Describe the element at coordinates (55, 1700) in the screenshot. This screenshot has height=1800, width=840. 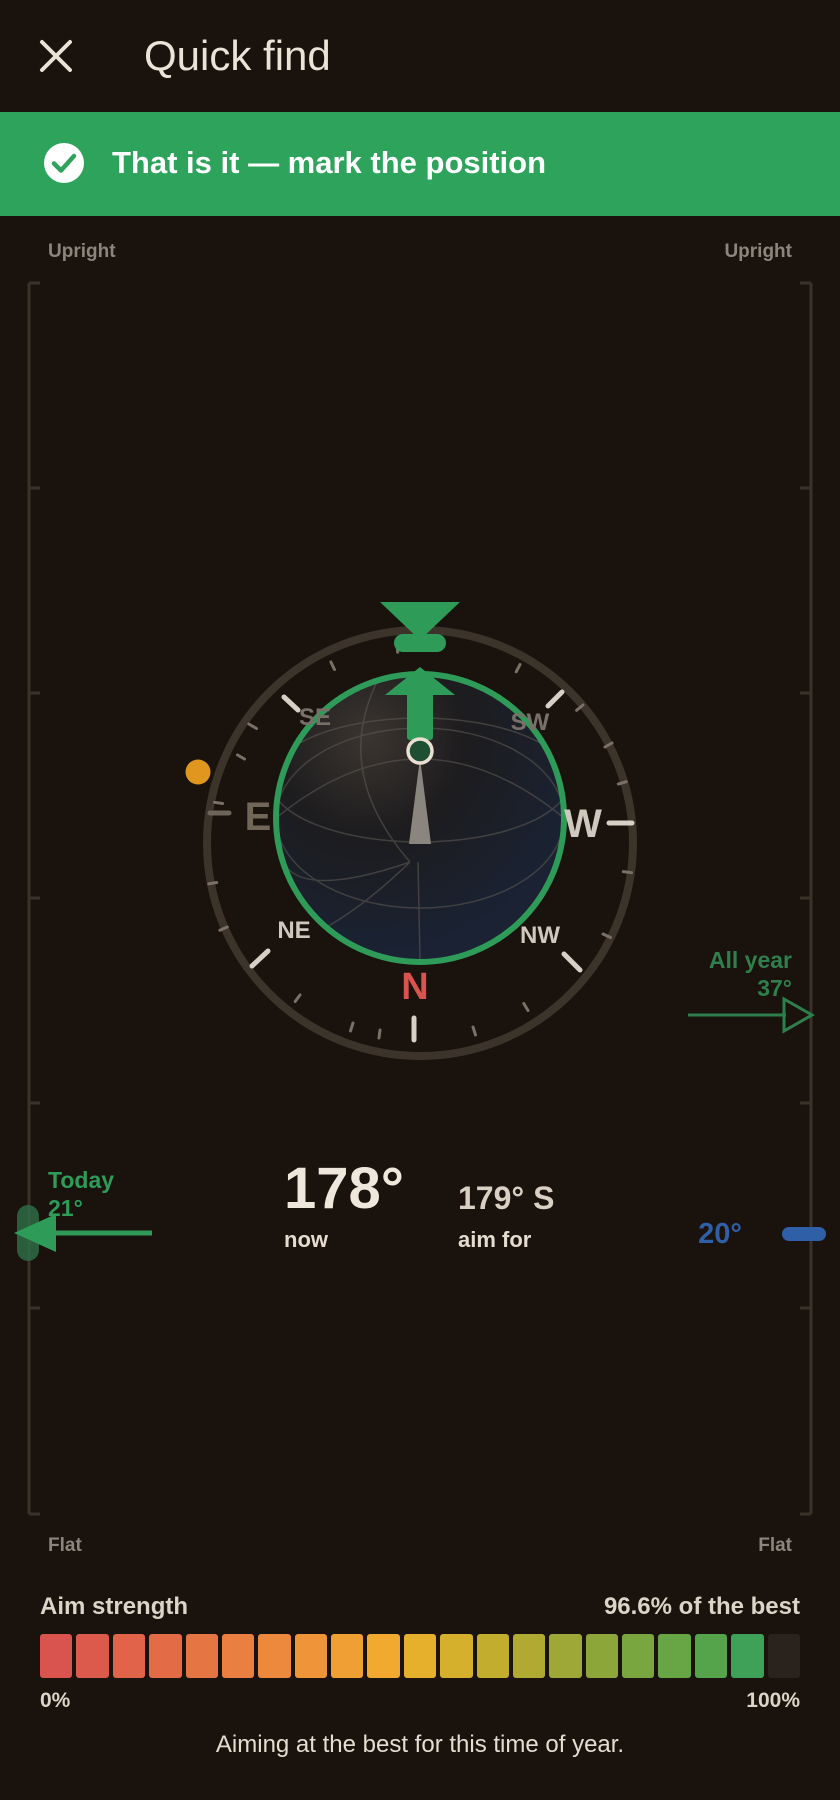
I see `meter-min-label: 0%` at that location.